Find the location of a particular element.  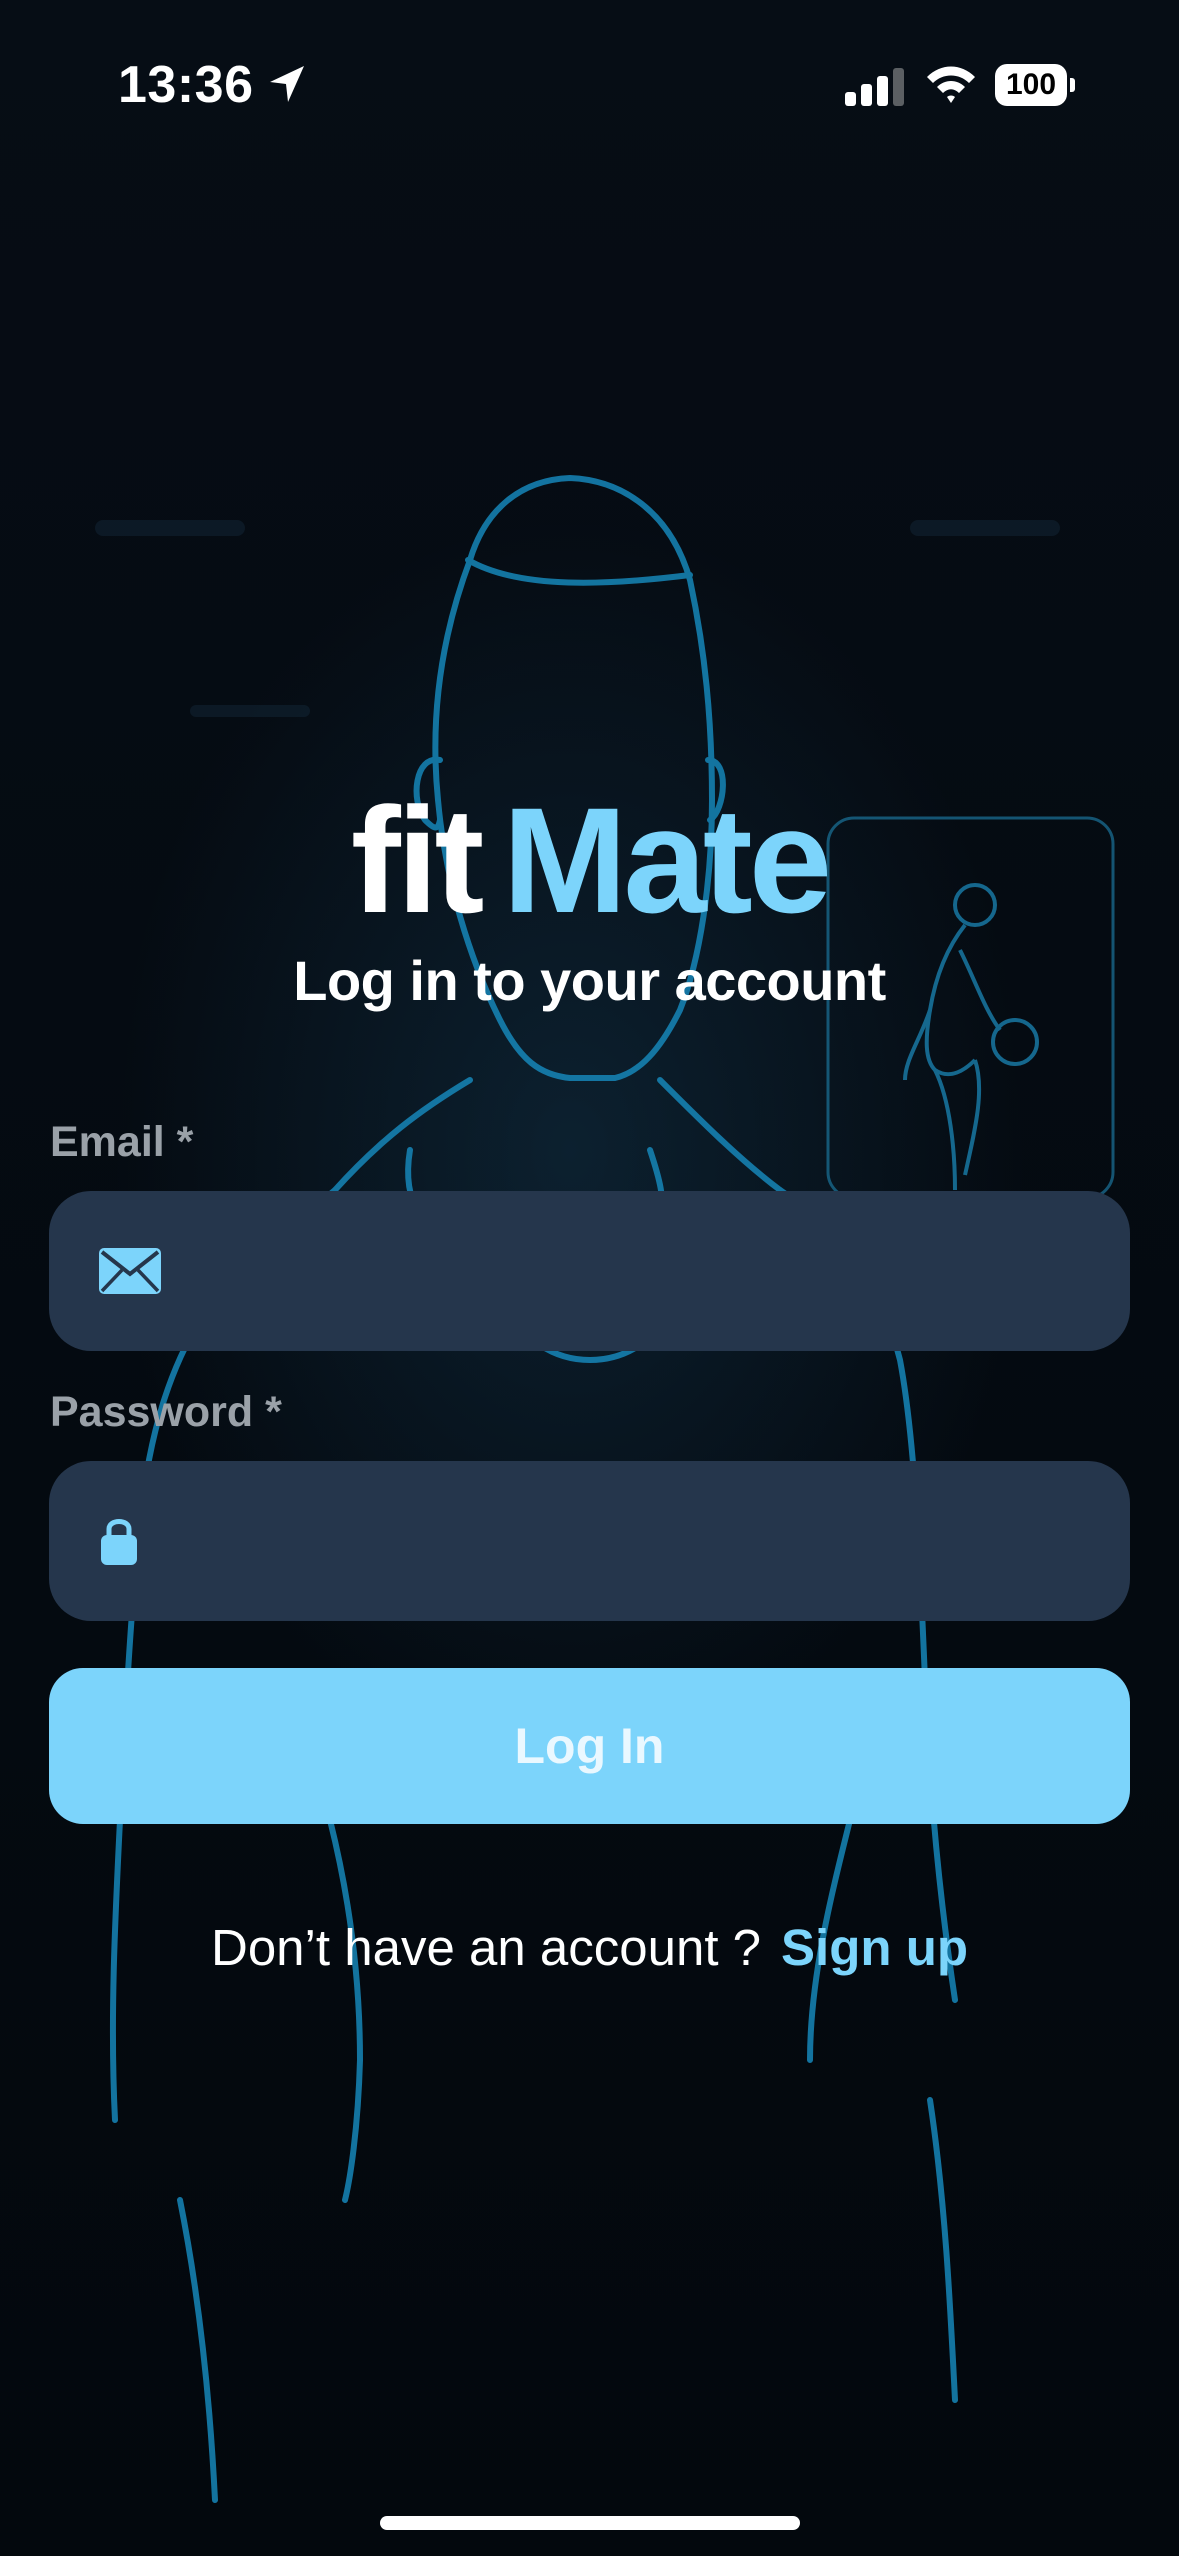

password-input is located at coordinates (651, 1542).